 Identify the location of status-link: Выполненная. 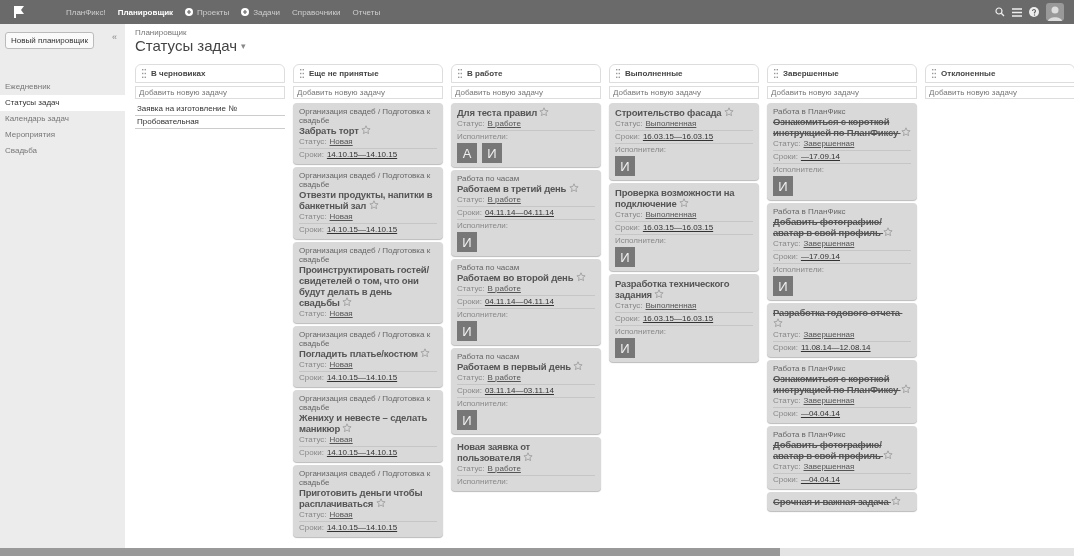
(671, 305).